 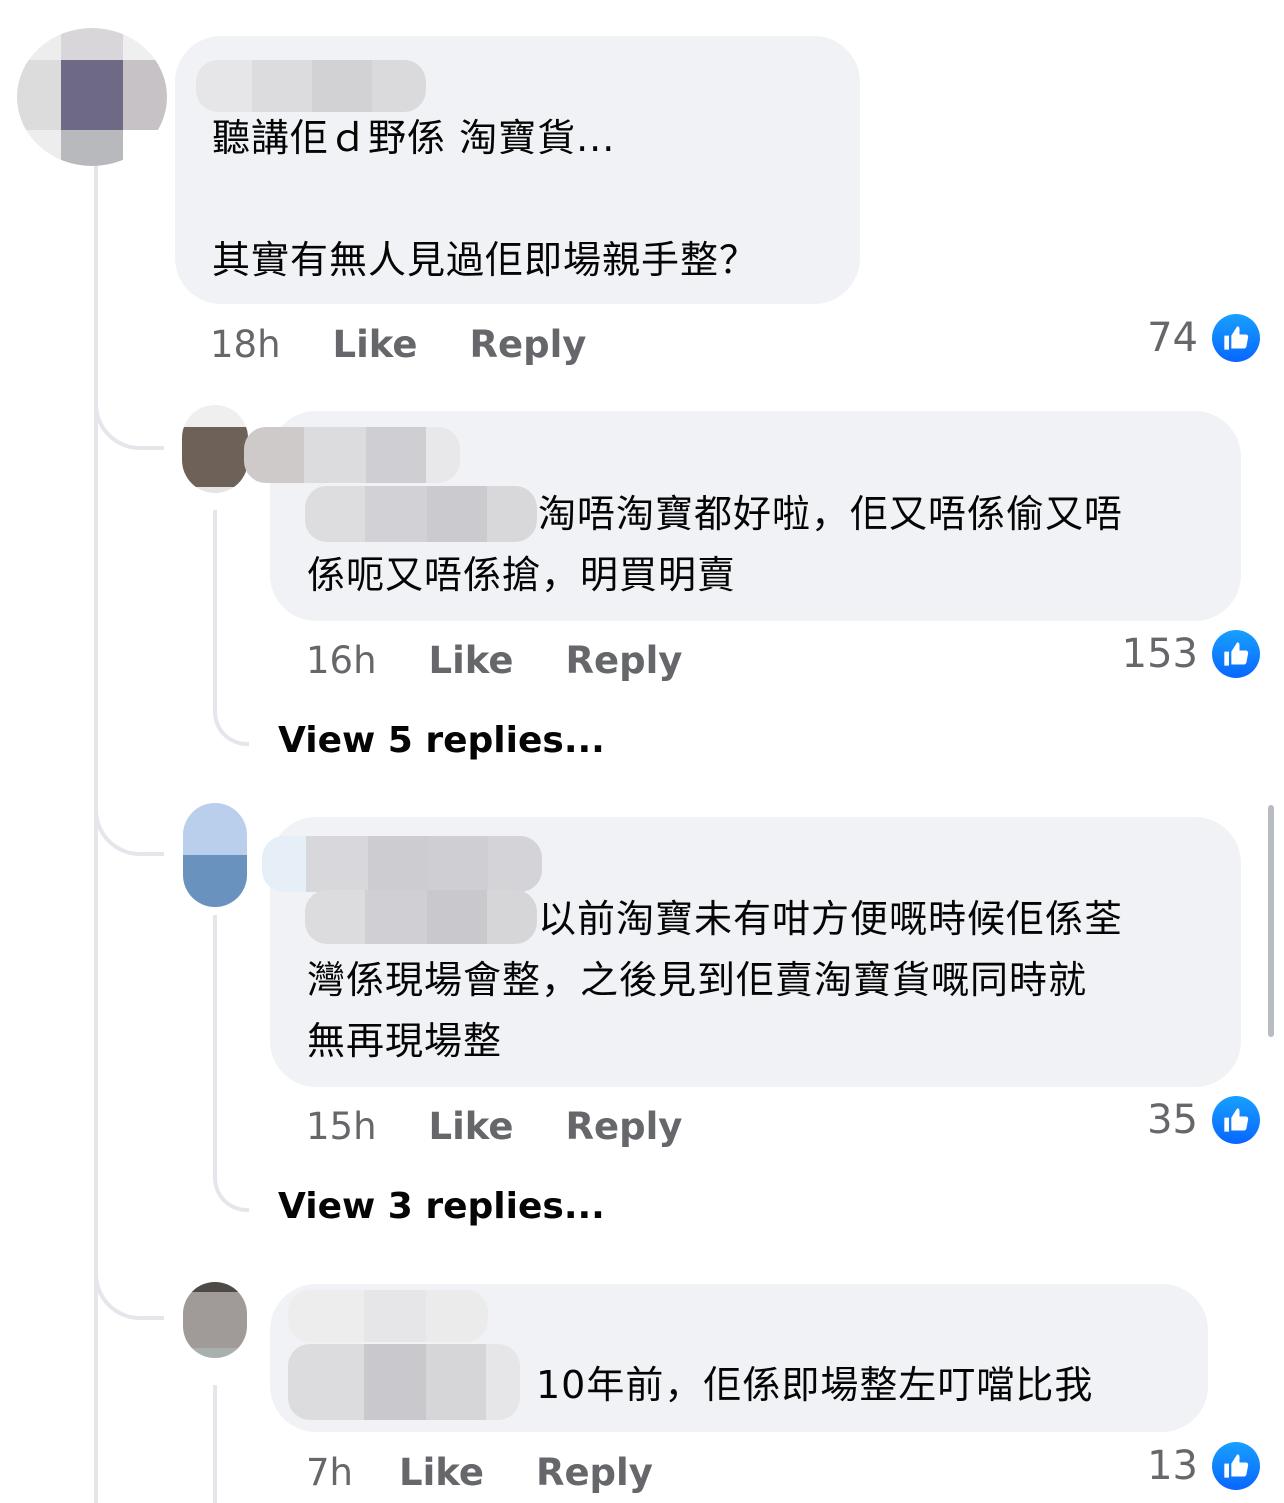 I want to click on comment-meta: 7h Like Reply, so click(x=479, y=1472).